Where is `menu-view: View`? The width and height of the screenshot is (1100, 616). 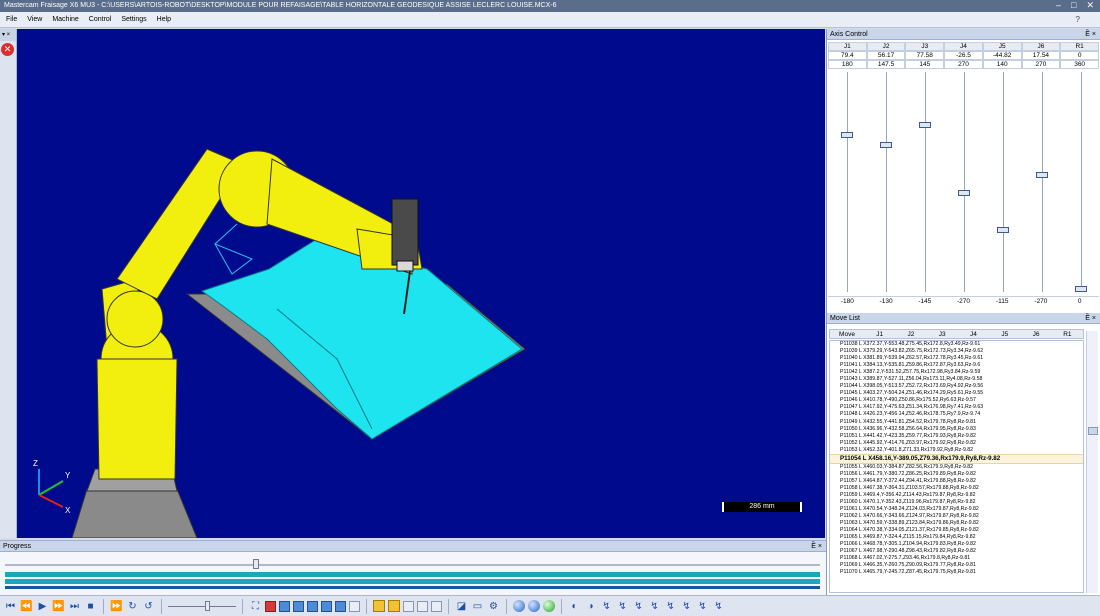
menu-view: View is located at coordinates (34, 19).